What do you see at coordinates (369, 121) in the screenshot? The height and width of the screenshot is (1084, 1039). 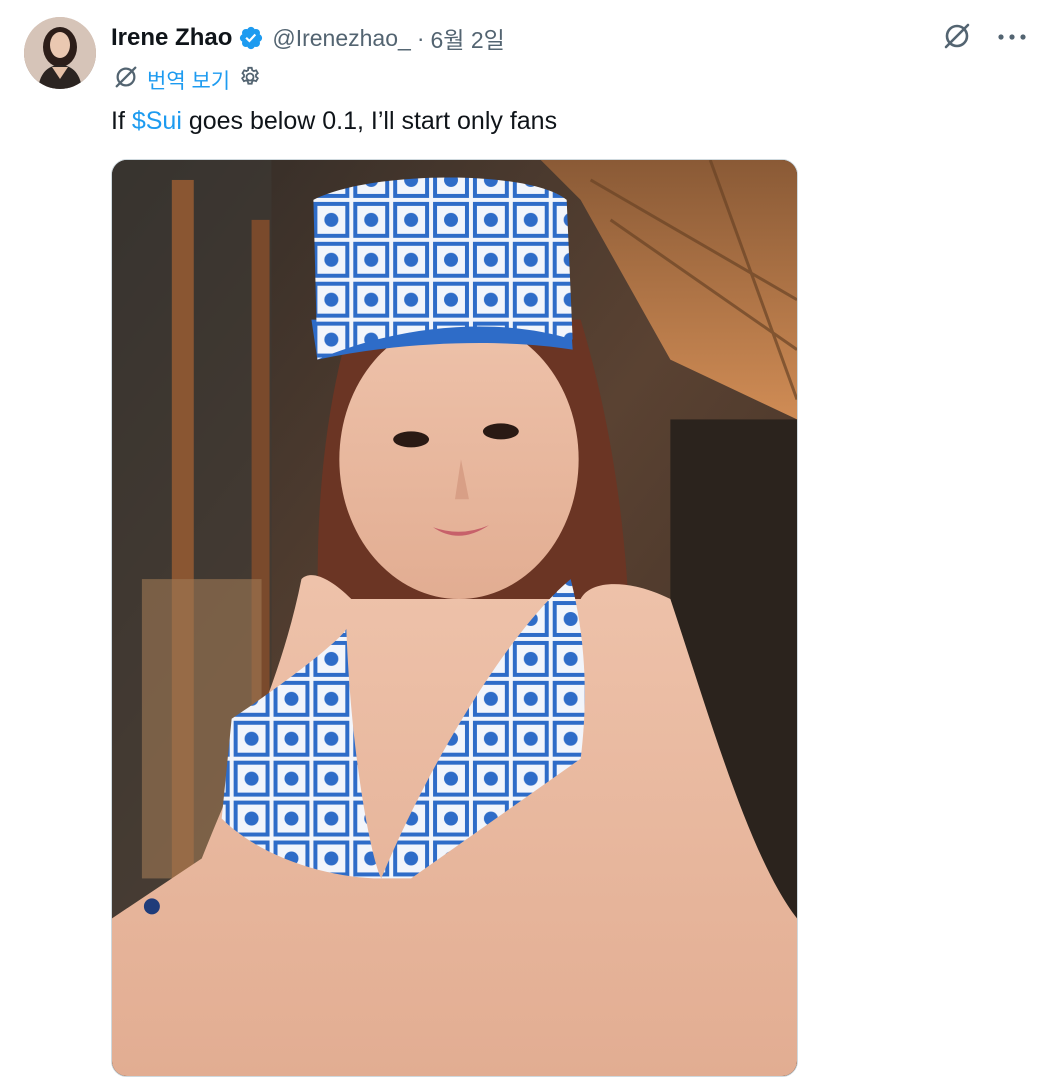 I see `tweet-text-after: goes below 0.1, I’ll start only fans` at bounding box center [369, 121].